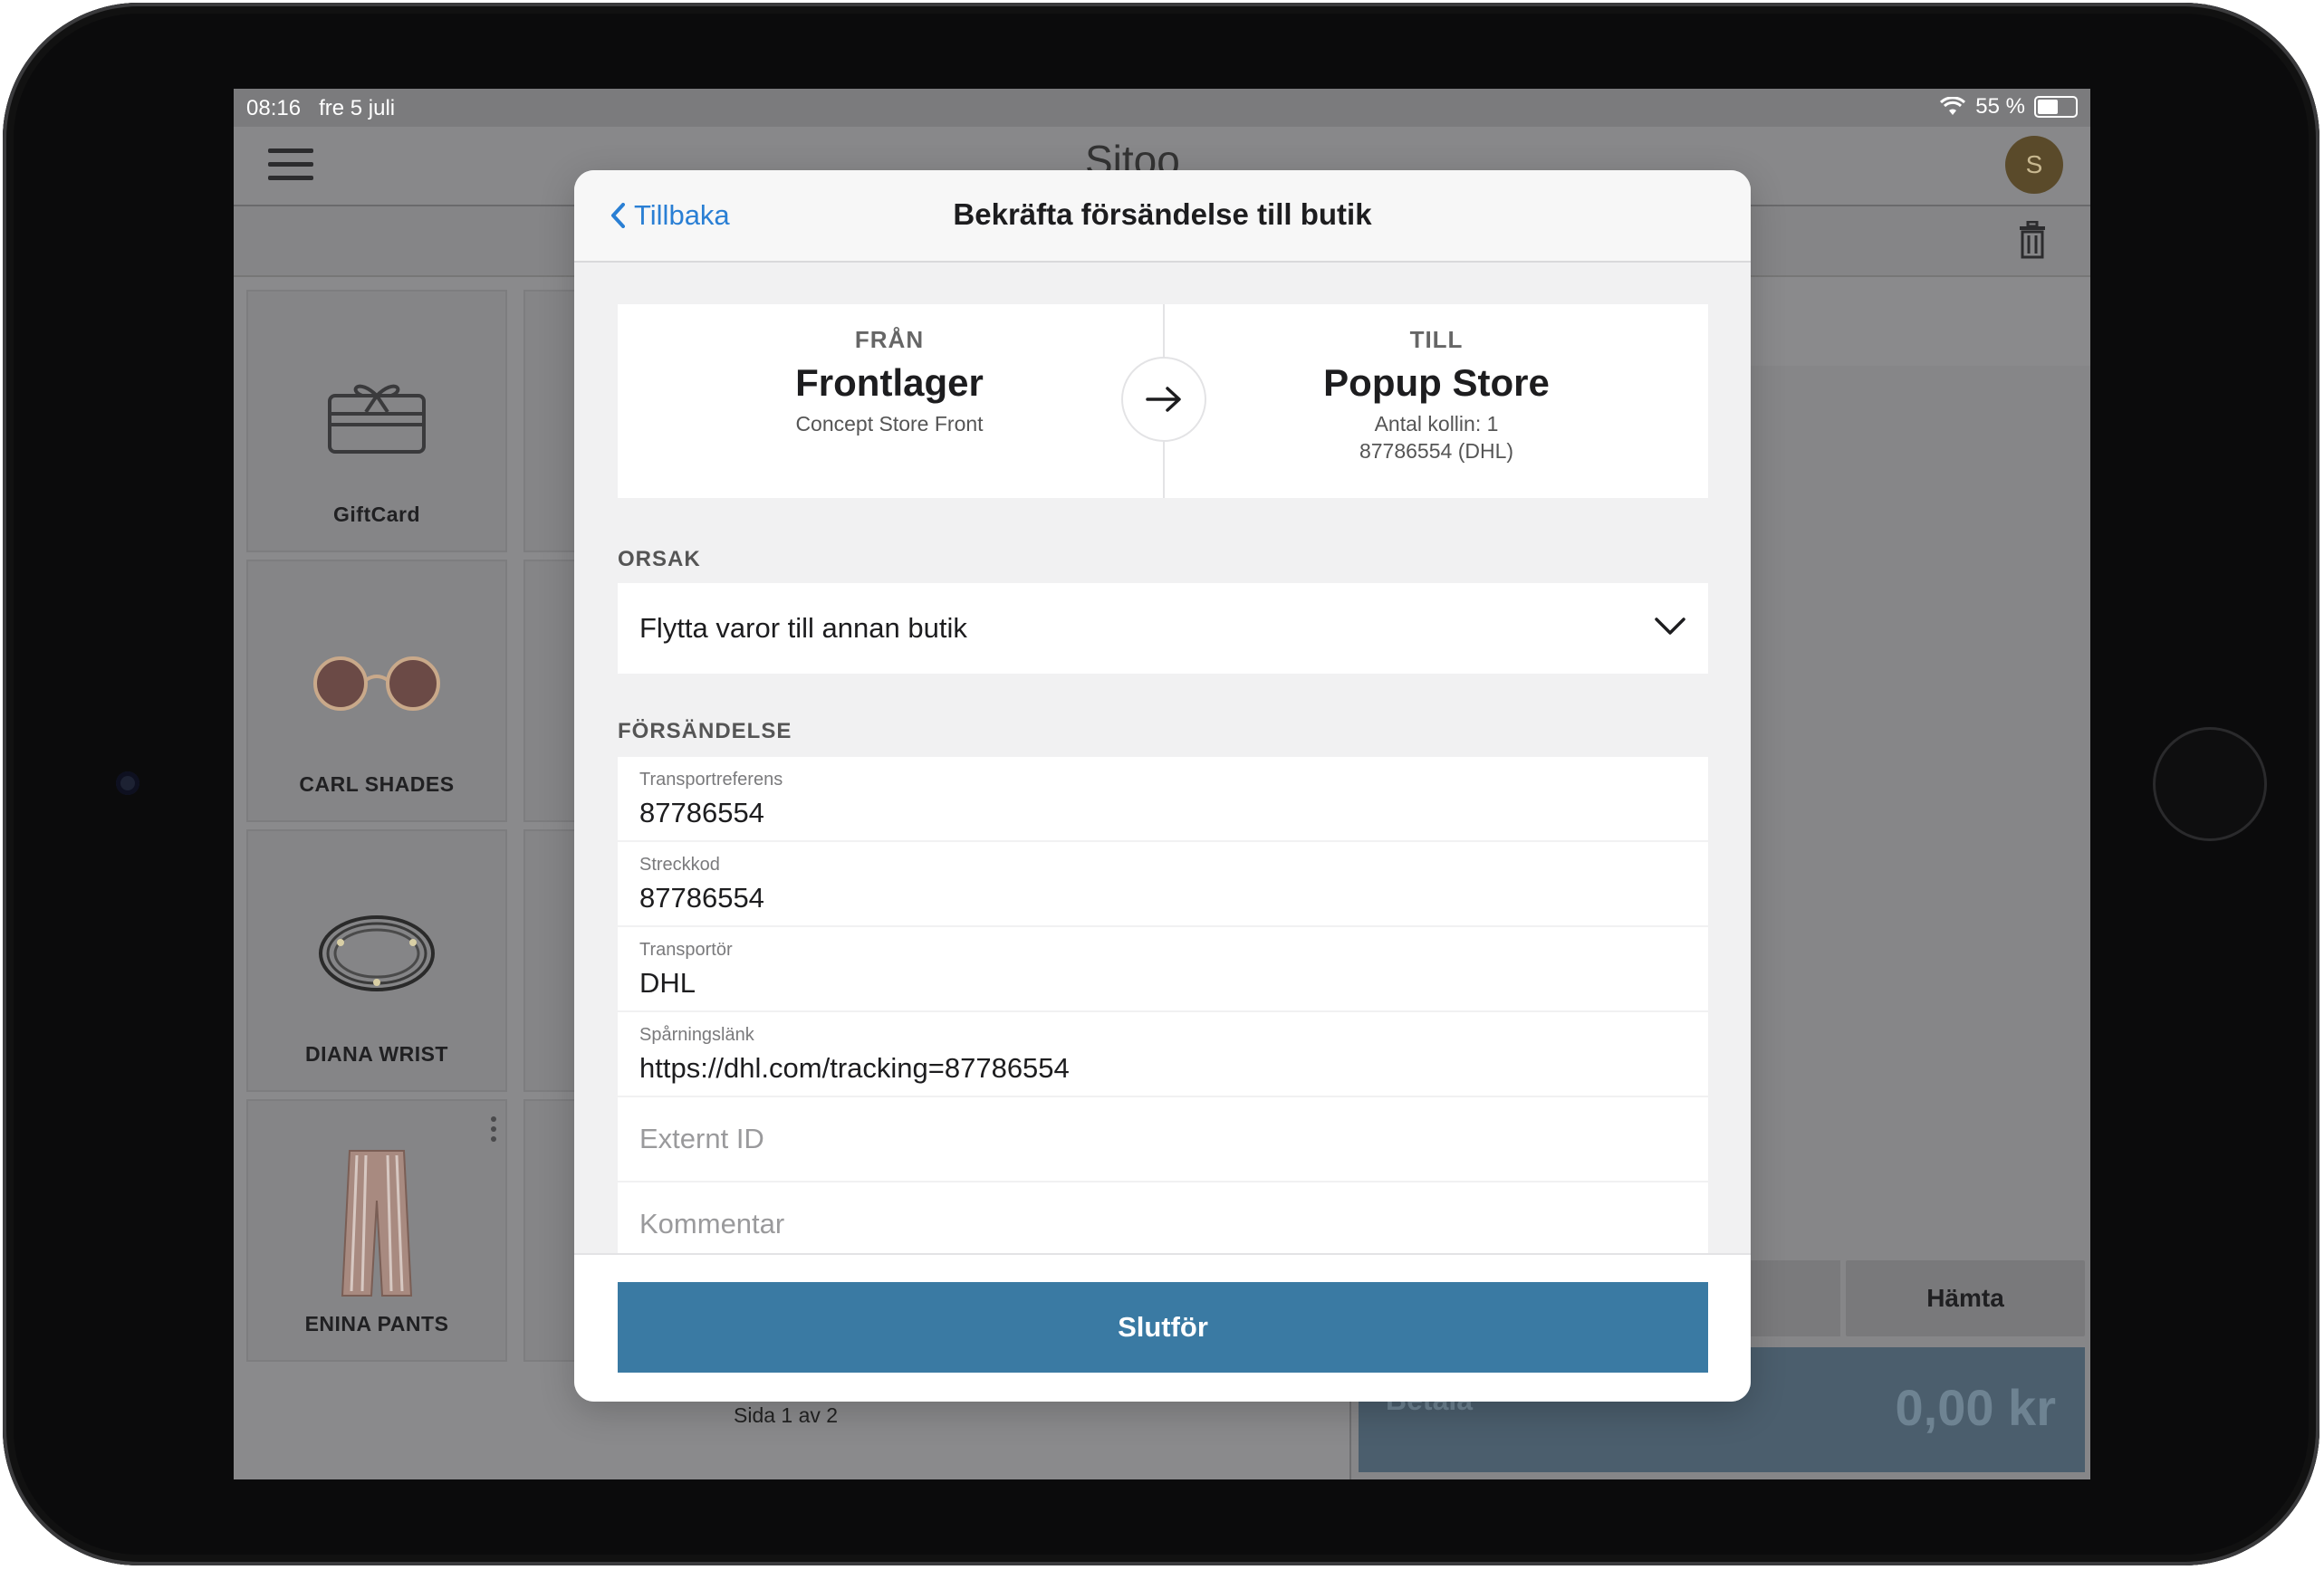 The image size is (2324, 1570). Describe the element at coordinates (1163, 968) in the screenshot. I see `carrier-field: Transportör DHL` at that location.